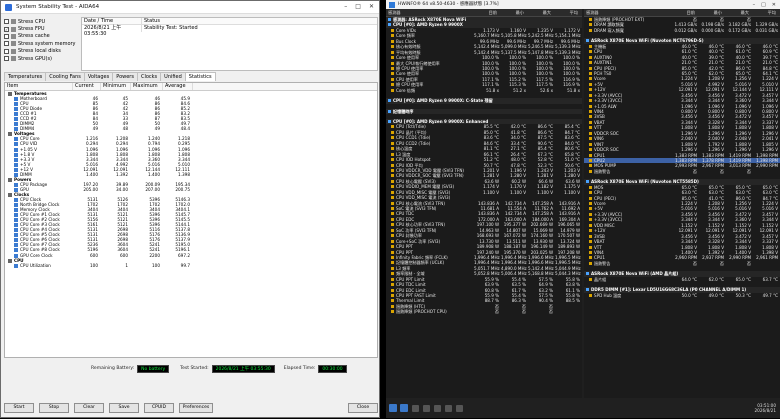  What do you see at coordinates (492, 90) in the screenshot?
I see `sensor-value: 51.8 x` at bounding box center [492, 90].